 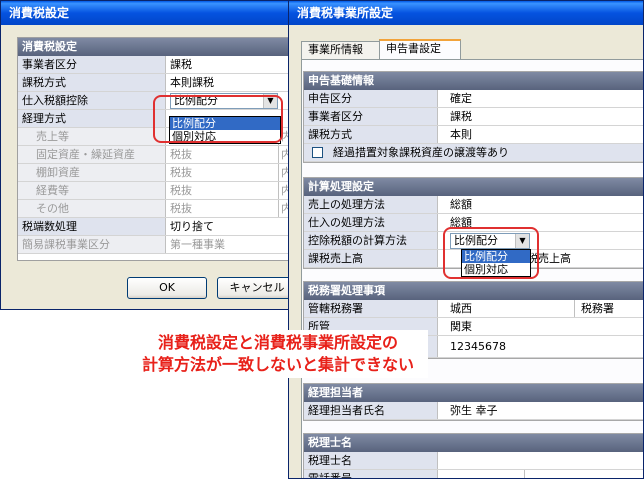 I want to click on office-settings-titlebar: 消費税事業所設定, so click(x=466, y=13).